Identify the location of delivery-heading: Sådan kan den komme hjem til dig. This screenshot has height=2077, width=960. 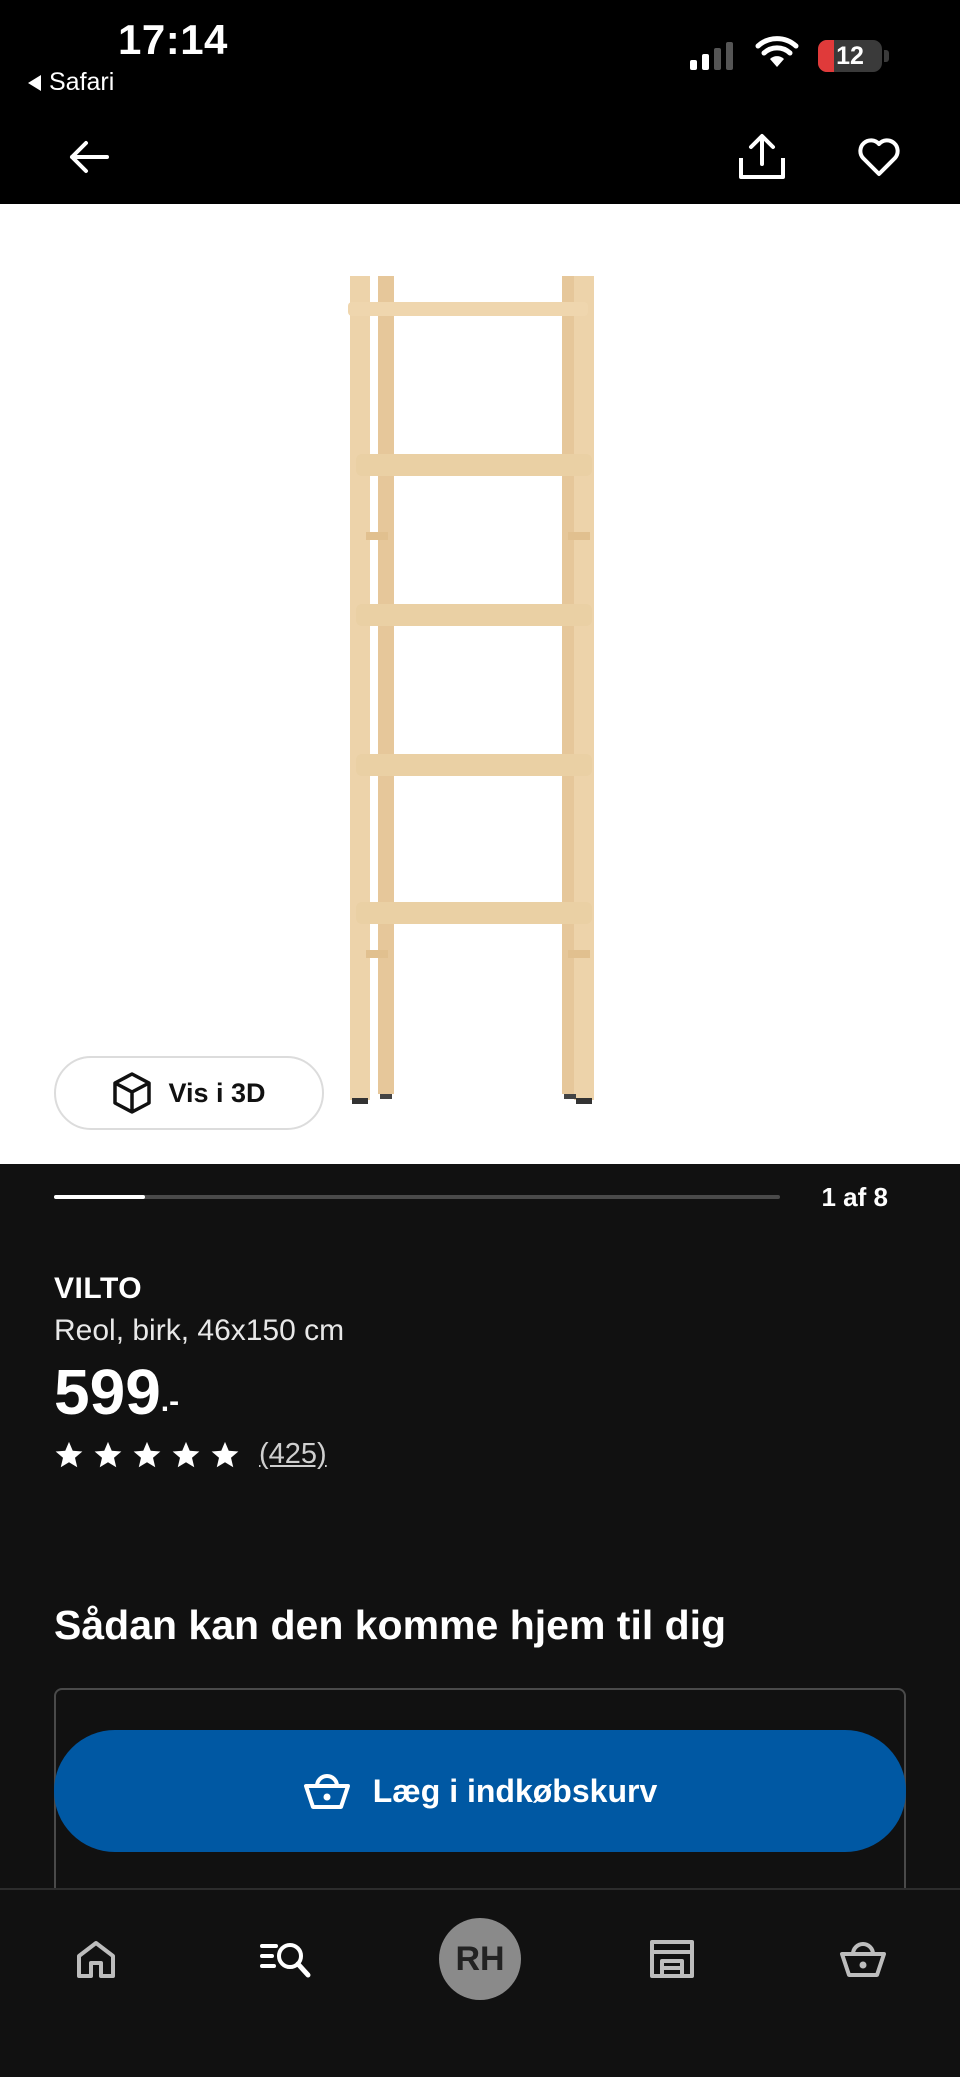
(390, 1625).